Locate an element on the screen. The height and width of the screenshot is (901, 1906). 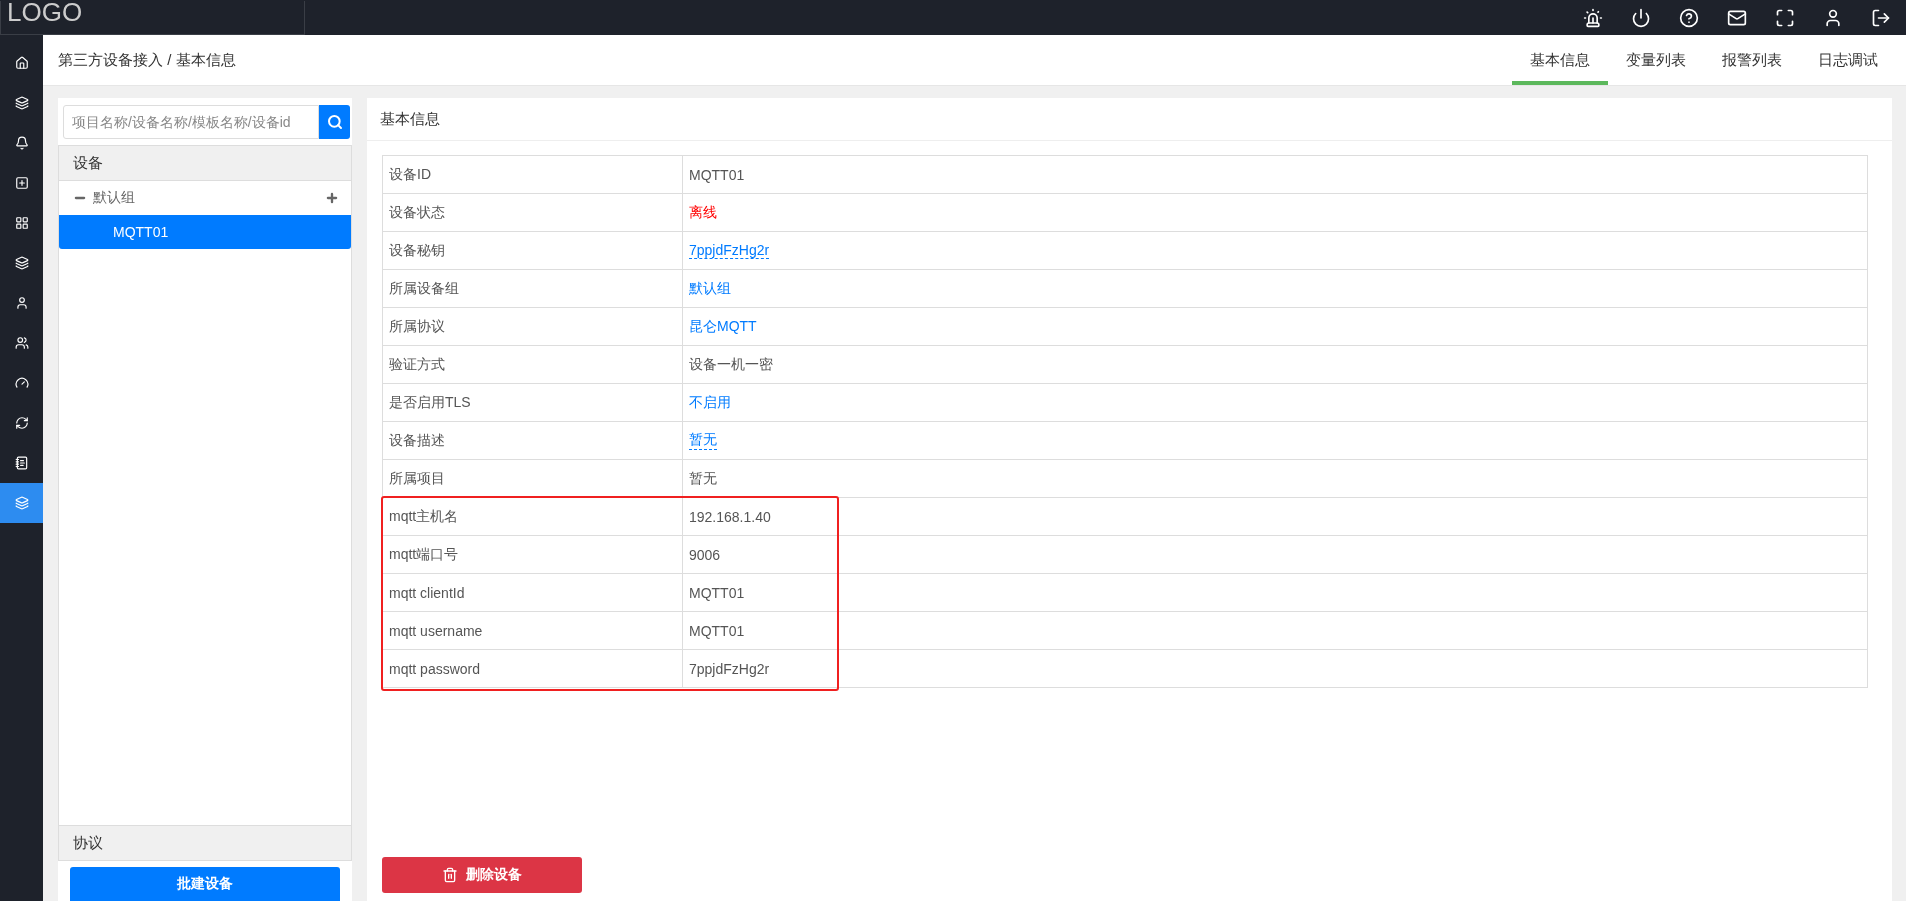
search-button is located at coordinates (334, 122).